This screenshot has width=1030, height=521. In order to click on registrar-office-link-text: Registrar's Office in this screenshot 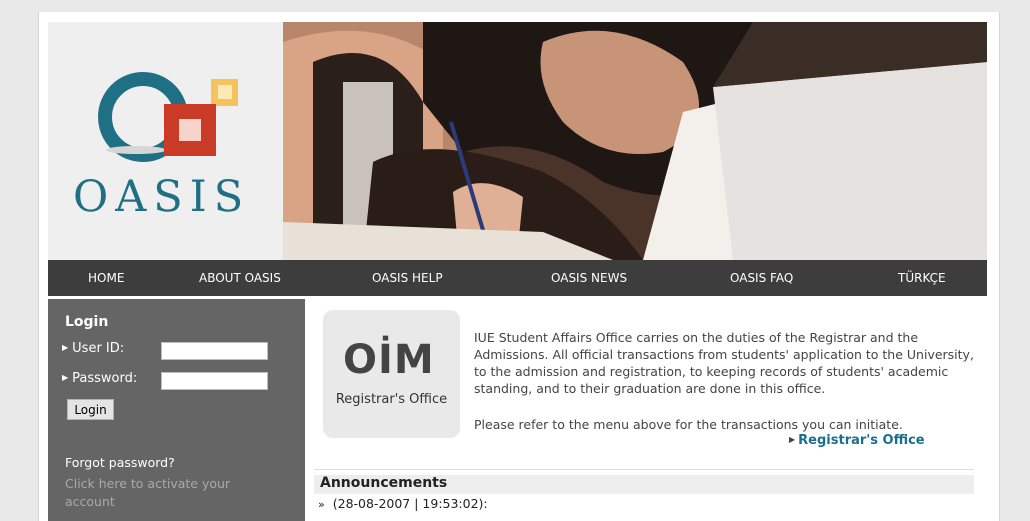, I will do `click(861, 440)`.